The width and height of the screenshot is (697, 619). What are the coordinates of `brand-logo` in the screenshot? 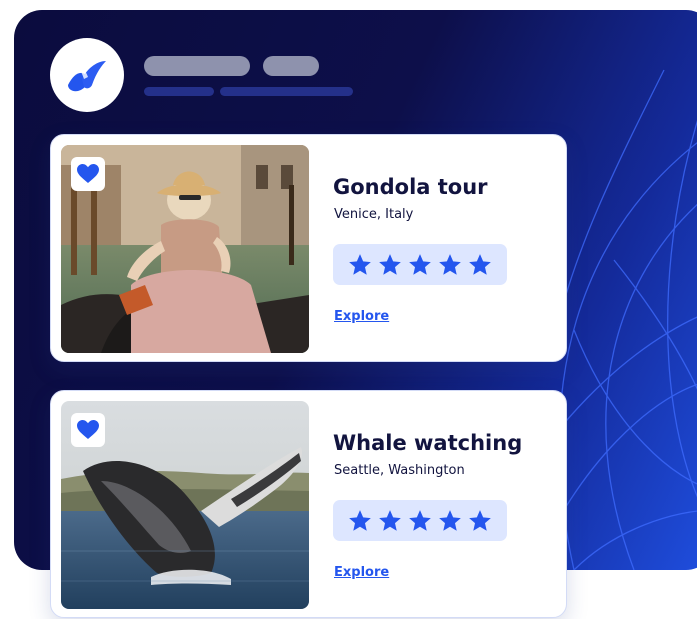 It's located at (87, 75).